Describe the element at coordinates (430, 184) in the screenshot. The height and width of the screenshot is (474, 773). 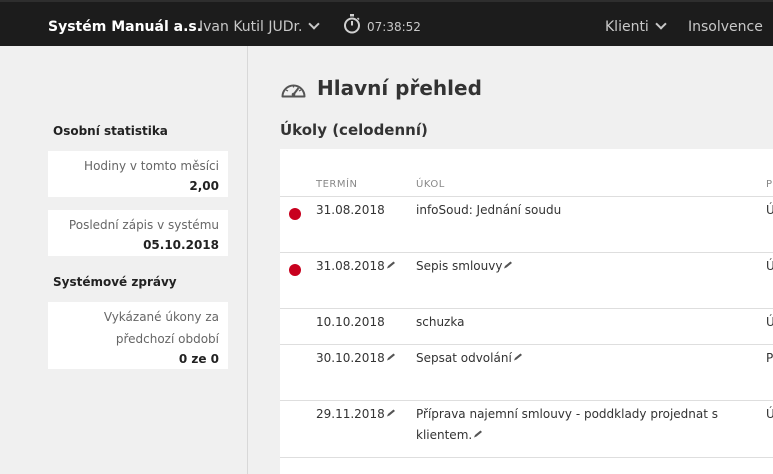
I see `column-header-task: ÚKOL` at that location.